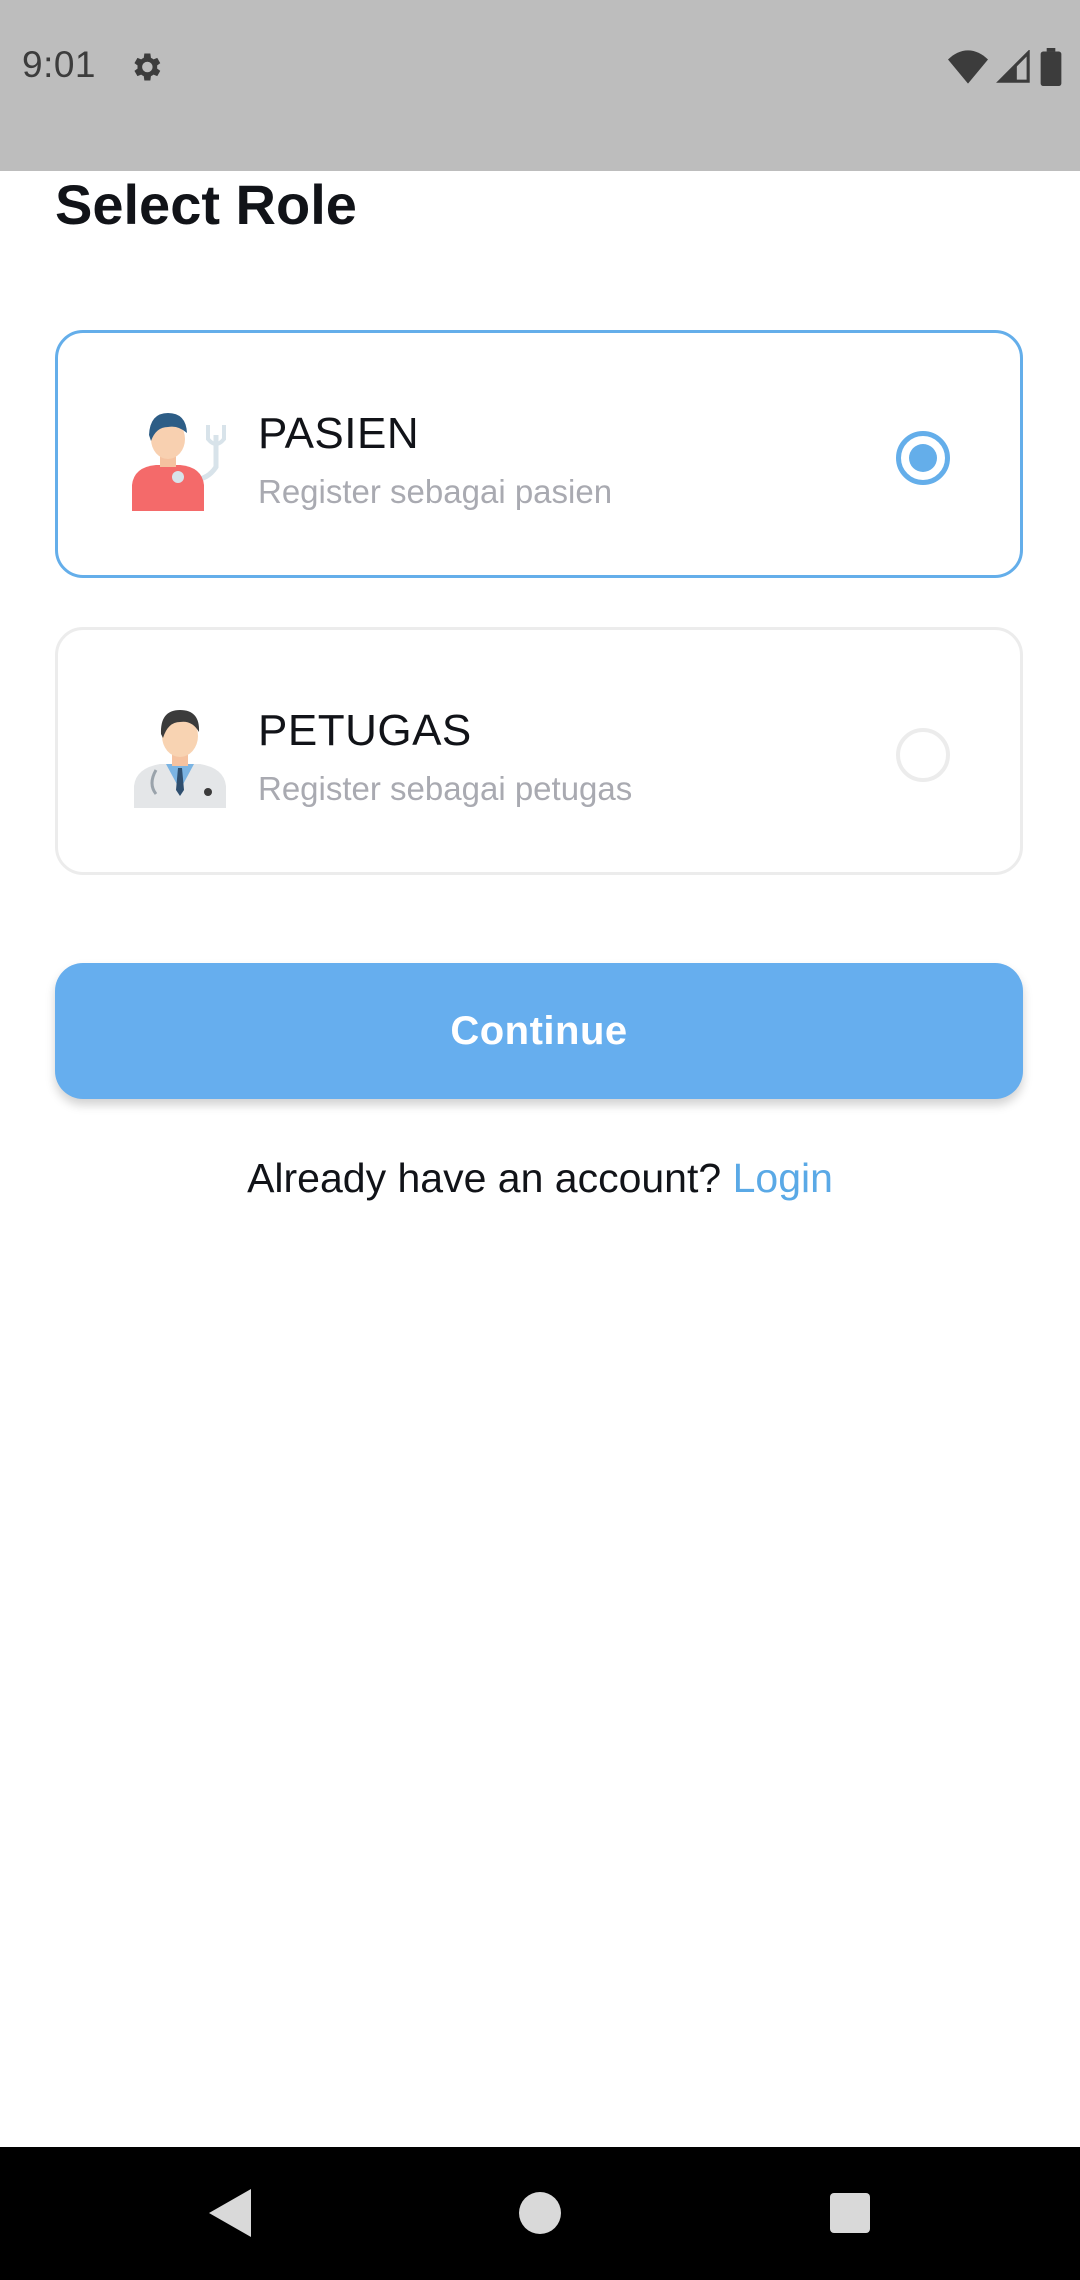  Describe the element at coordinates (923, 755) in the screenshot. I see `radio-petugas-unselected` at that location.